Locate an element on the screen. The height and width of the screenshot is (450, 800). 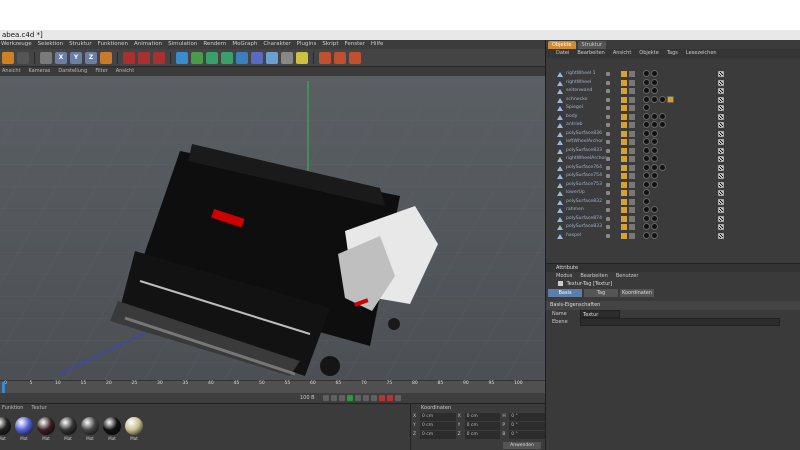
menu-6: Rendern is located at coordinates (214, 44).